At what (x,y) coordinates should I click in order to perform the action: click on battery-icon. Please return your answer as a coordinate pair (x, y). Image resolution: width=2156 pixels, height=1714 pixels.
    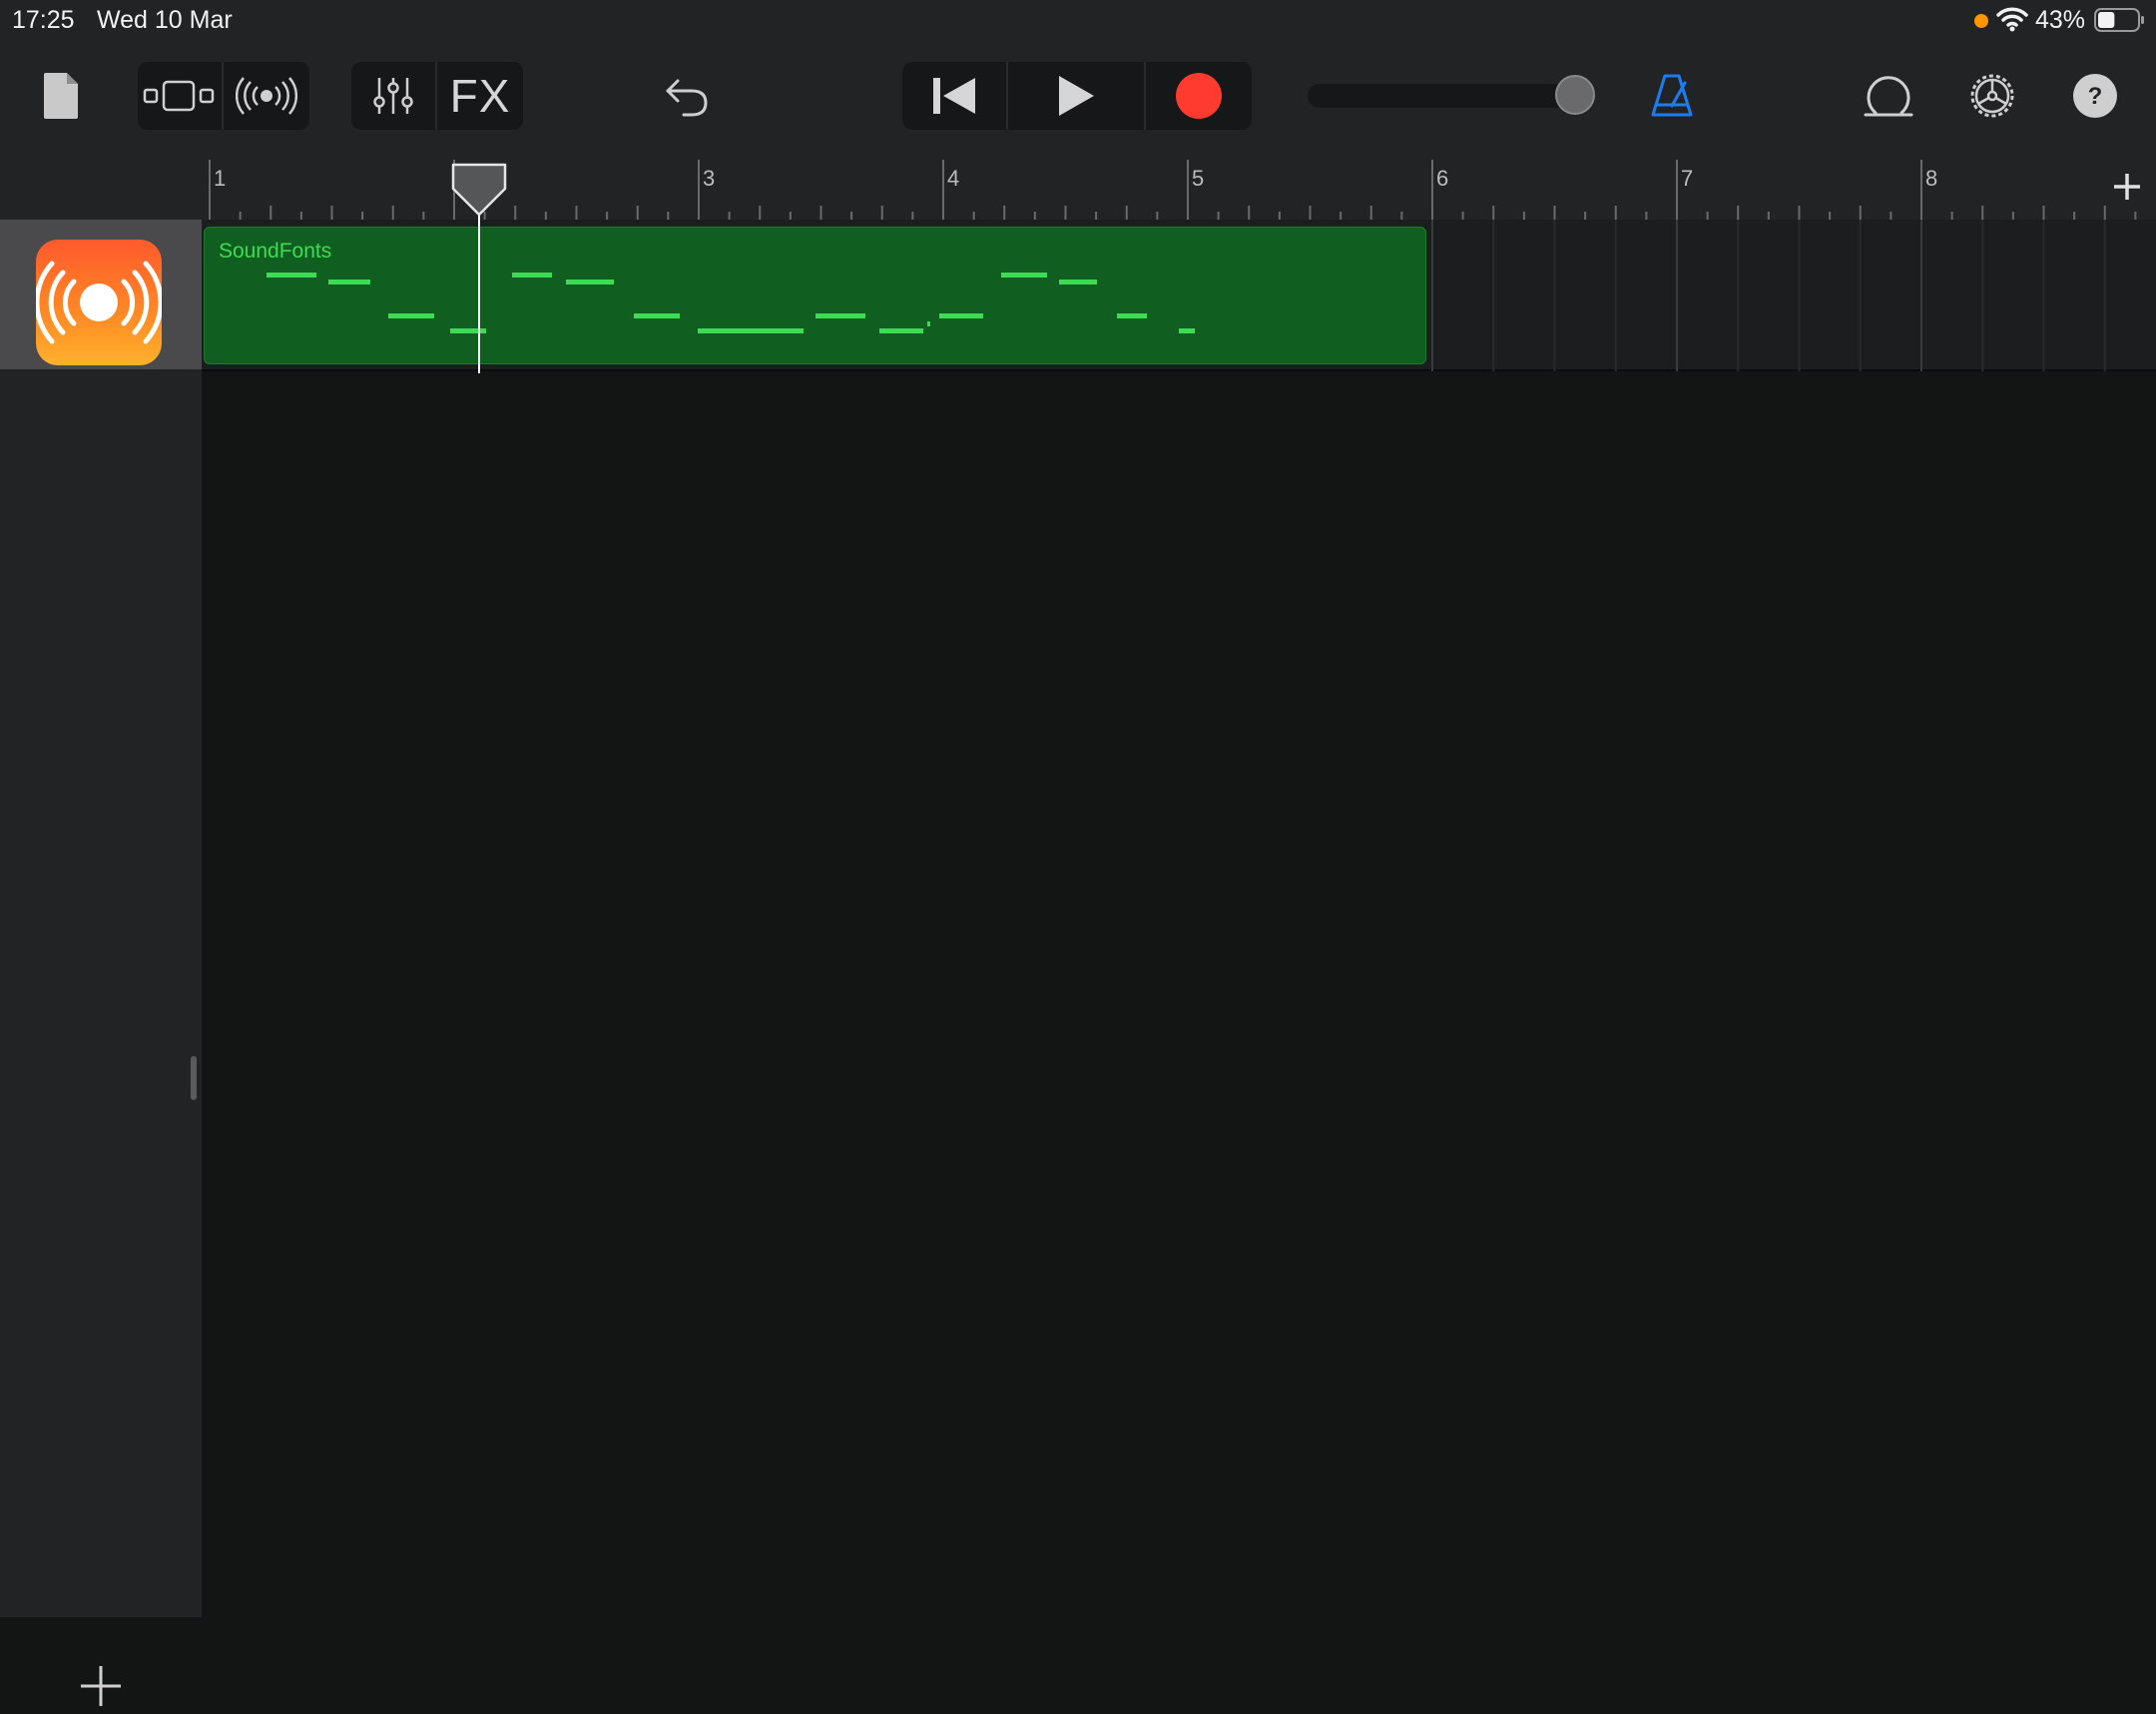
    Looking at the image, I should click on (2119, 20).